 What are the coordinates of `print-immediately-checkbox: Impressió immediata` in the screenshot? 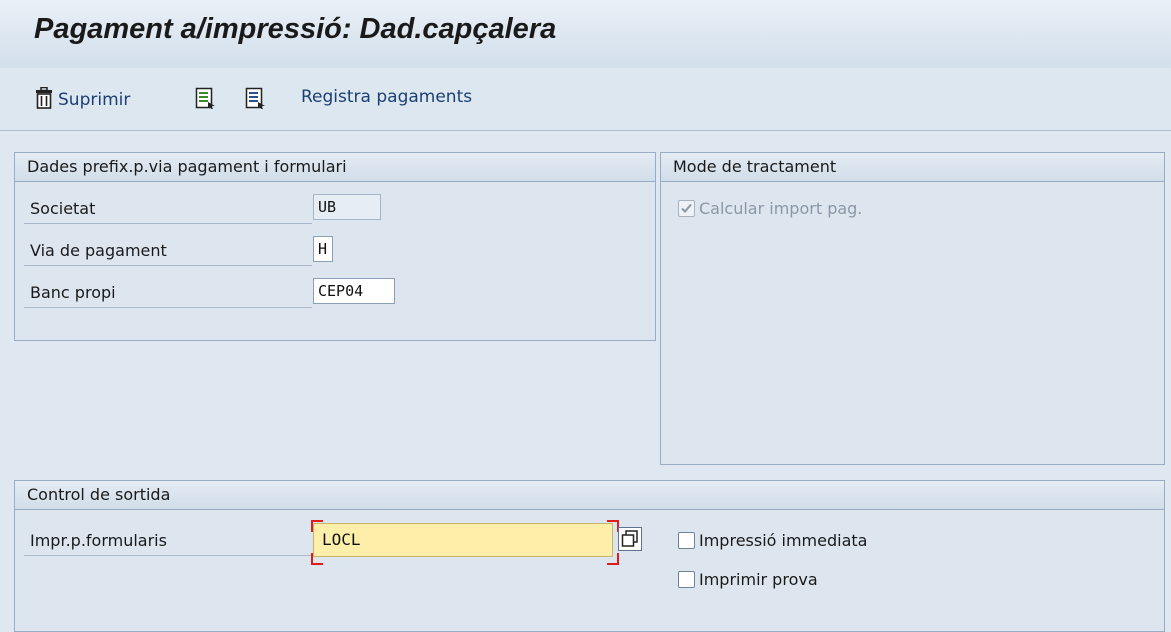 It's located at (772, 540).